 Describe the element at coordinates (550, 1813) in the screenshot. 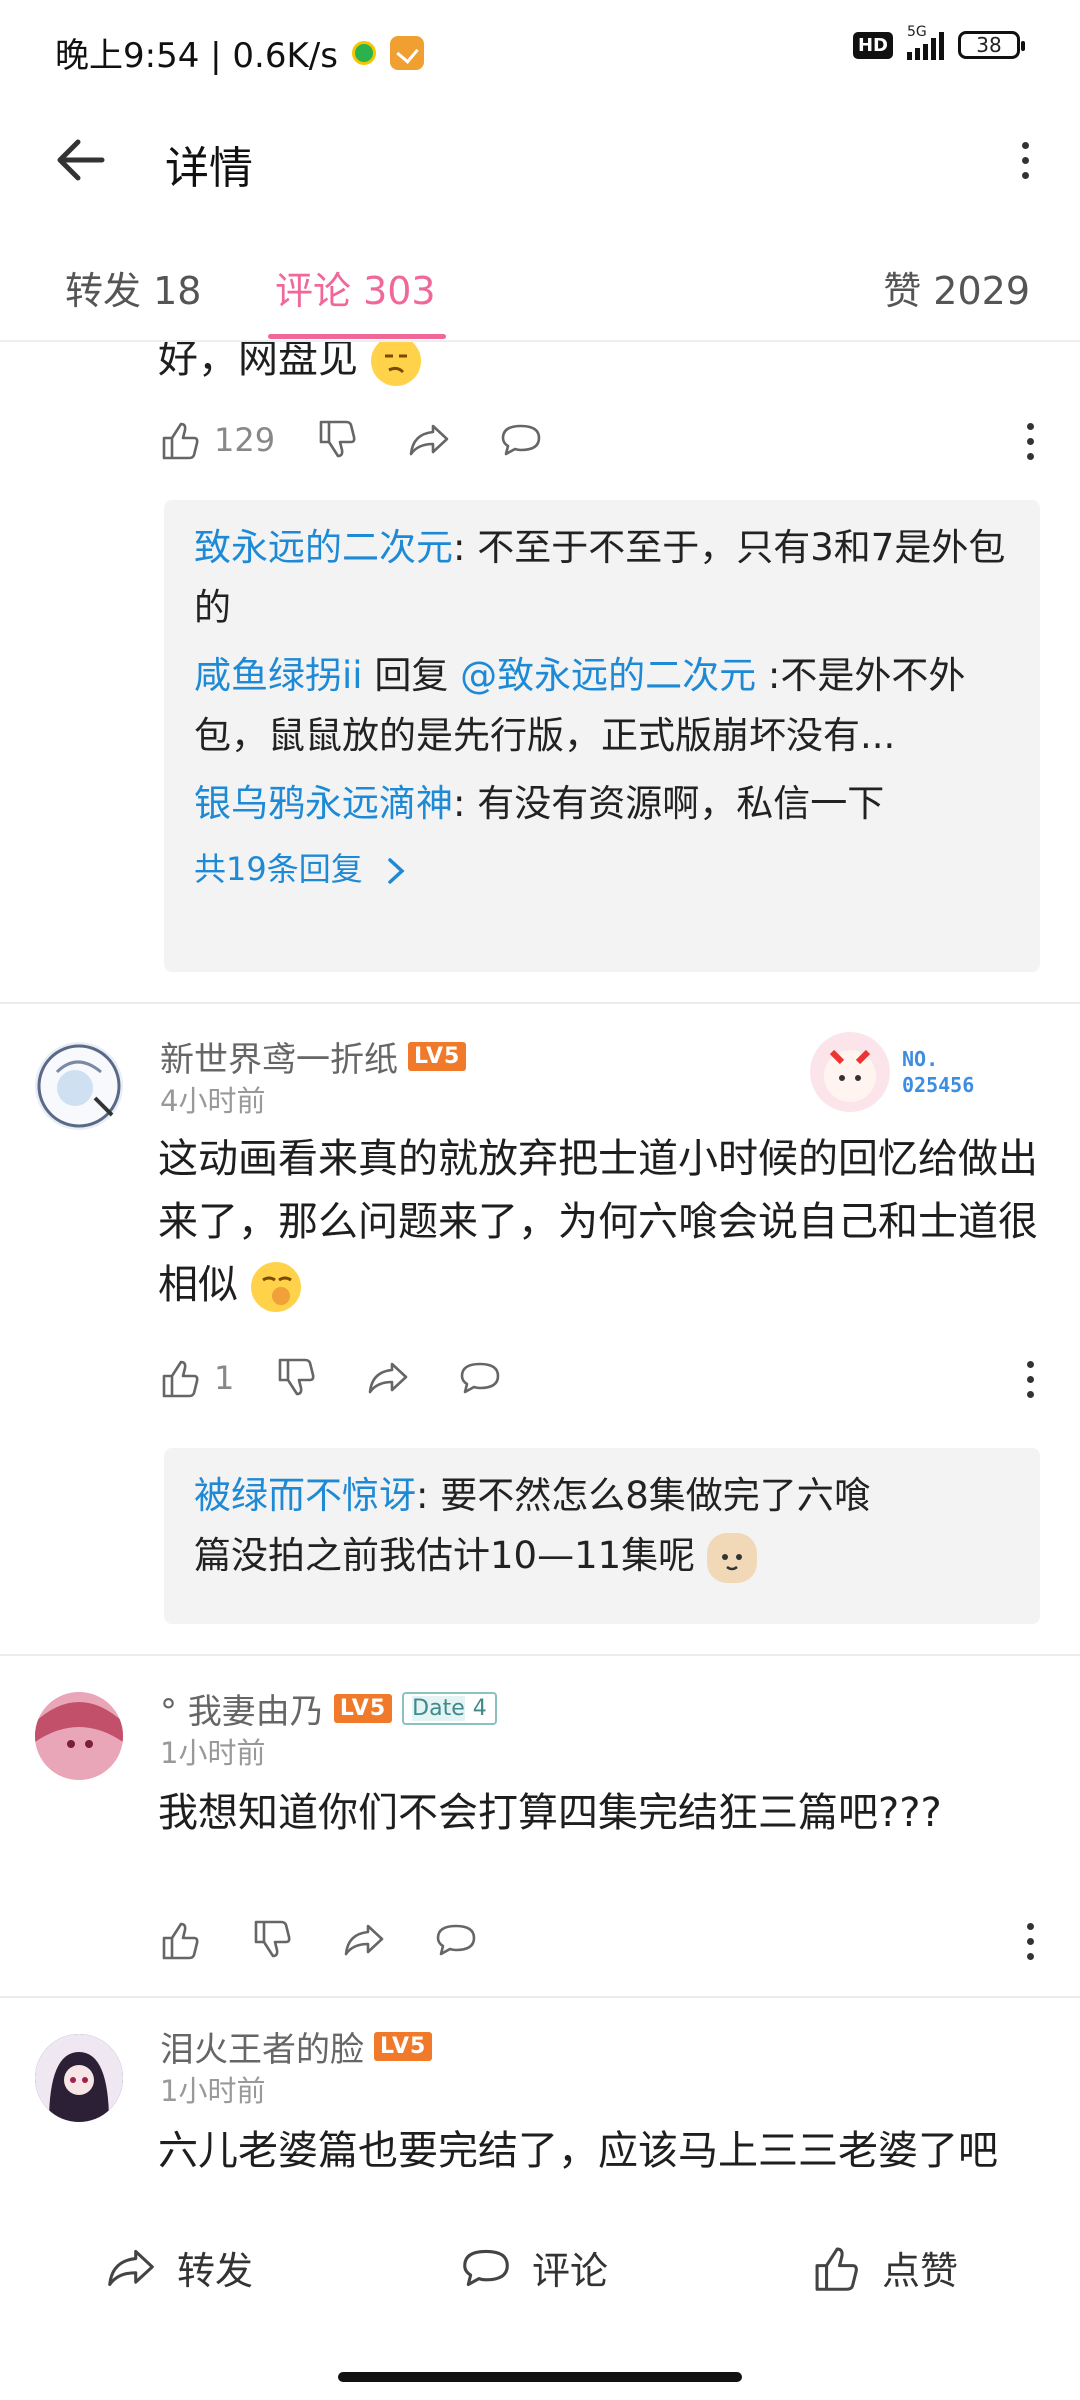

I see `comment-text: 我想知道你们不会打算四集完结狂三篇吧???` at that location.